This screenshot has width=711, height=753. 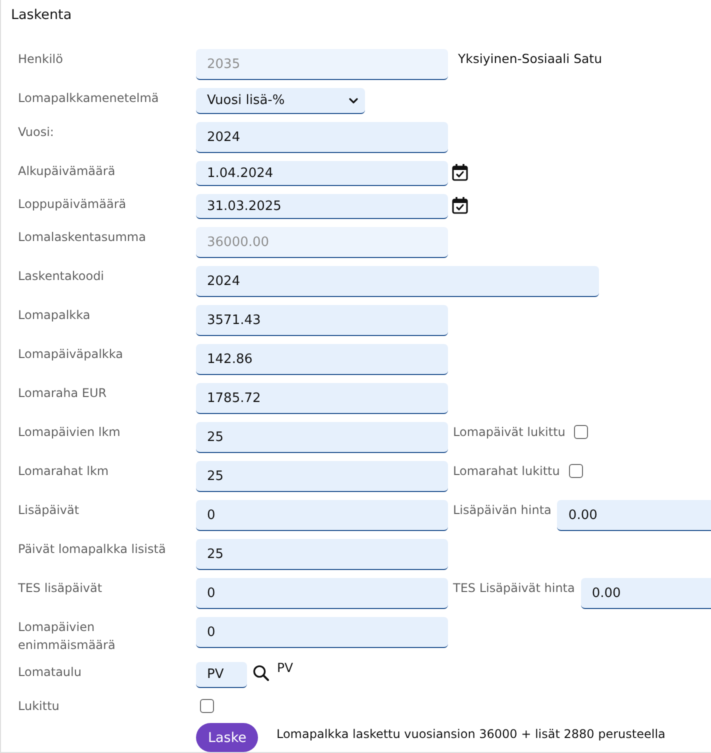 I want to click on date-field: 1.04.2024, so click(x=322, y=173).